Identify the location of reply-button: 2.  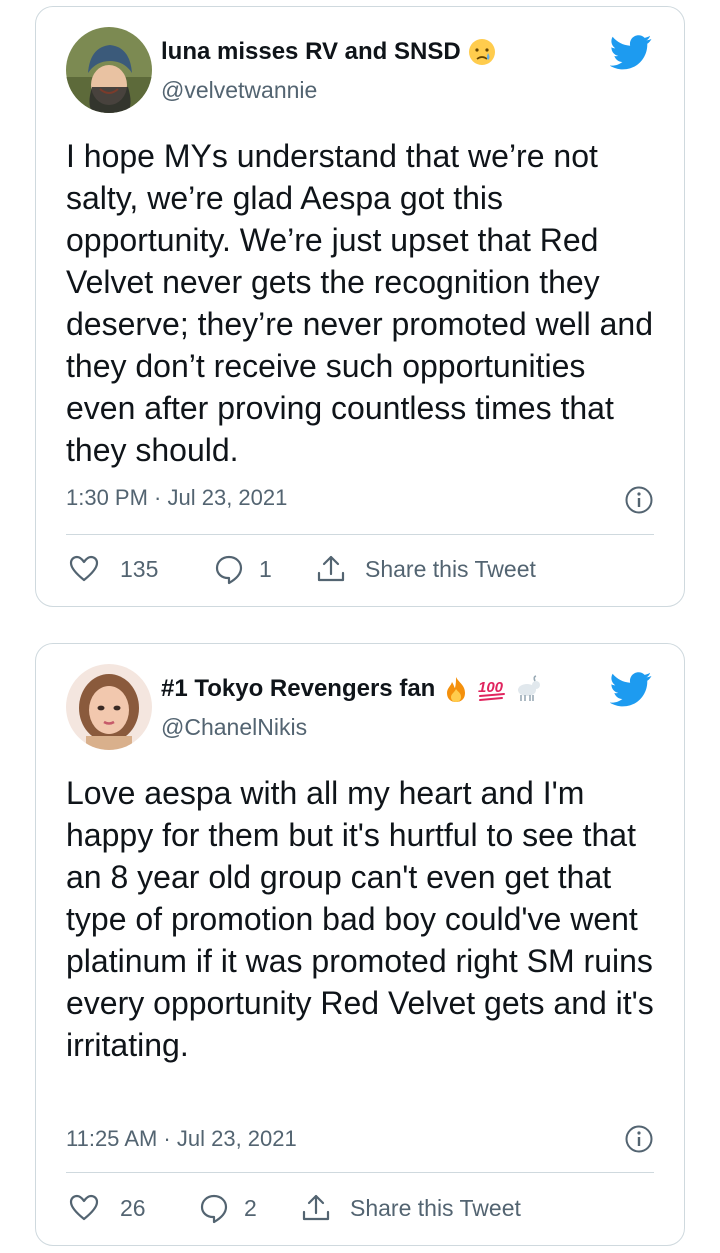
(249, 1208).